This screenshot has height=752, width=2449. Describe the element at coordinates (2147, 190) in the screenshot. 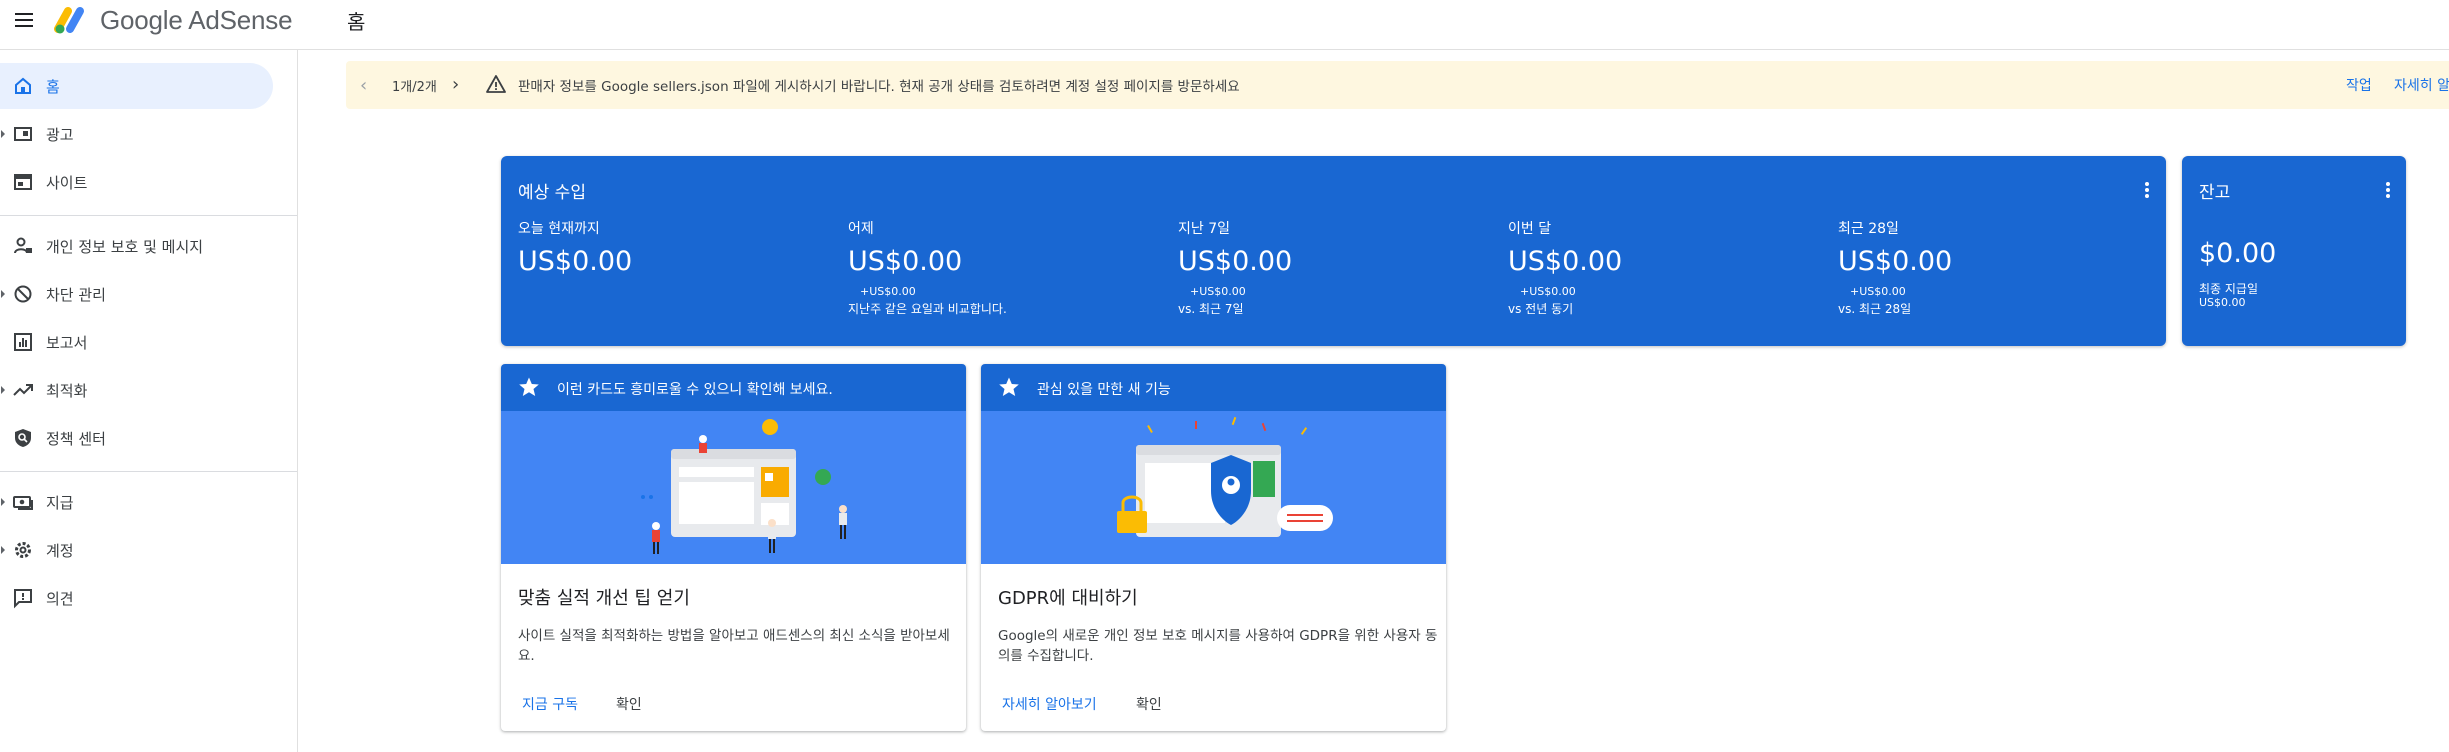

I see `earnings-more-options-icon` at that location.